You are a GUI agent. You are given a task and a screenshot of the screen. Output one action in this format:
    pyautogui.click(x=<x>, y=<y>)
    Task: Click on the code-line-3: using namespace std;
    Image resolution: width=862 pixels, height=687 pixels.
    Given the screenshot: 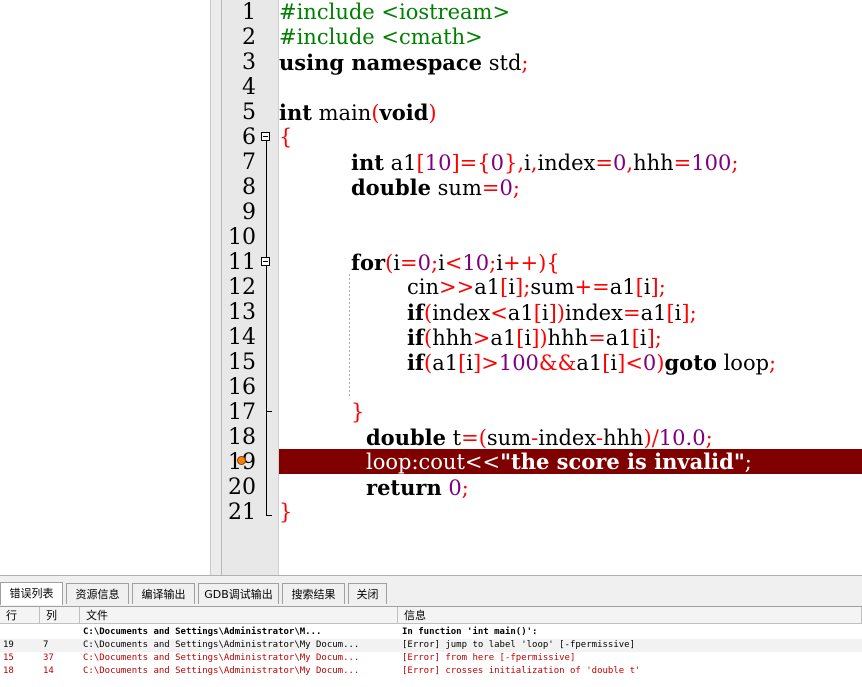 What is the action you would take?
    pyautogui.click(x=404, y=62)
    